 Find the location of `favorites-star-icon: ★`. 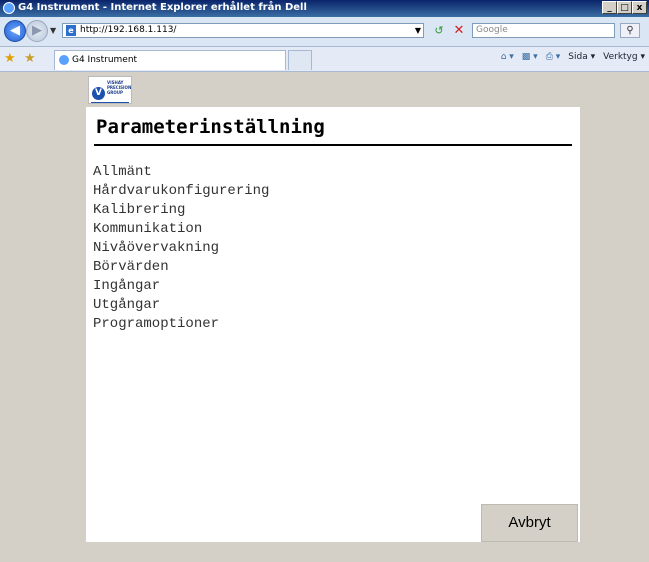

favorites-star-icon: ★ is located at coordinates (10, 58).